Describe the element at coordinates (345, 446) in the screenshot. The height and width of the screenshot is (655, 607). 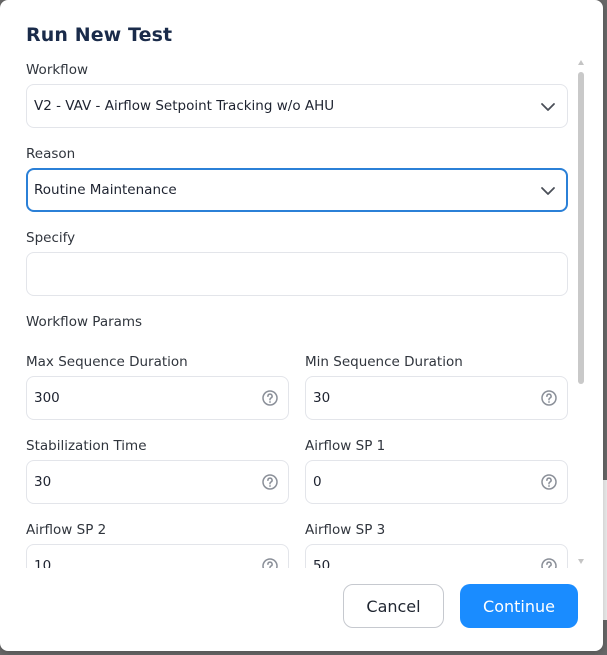
I see `param-label: Airflow SP 1` at that location.